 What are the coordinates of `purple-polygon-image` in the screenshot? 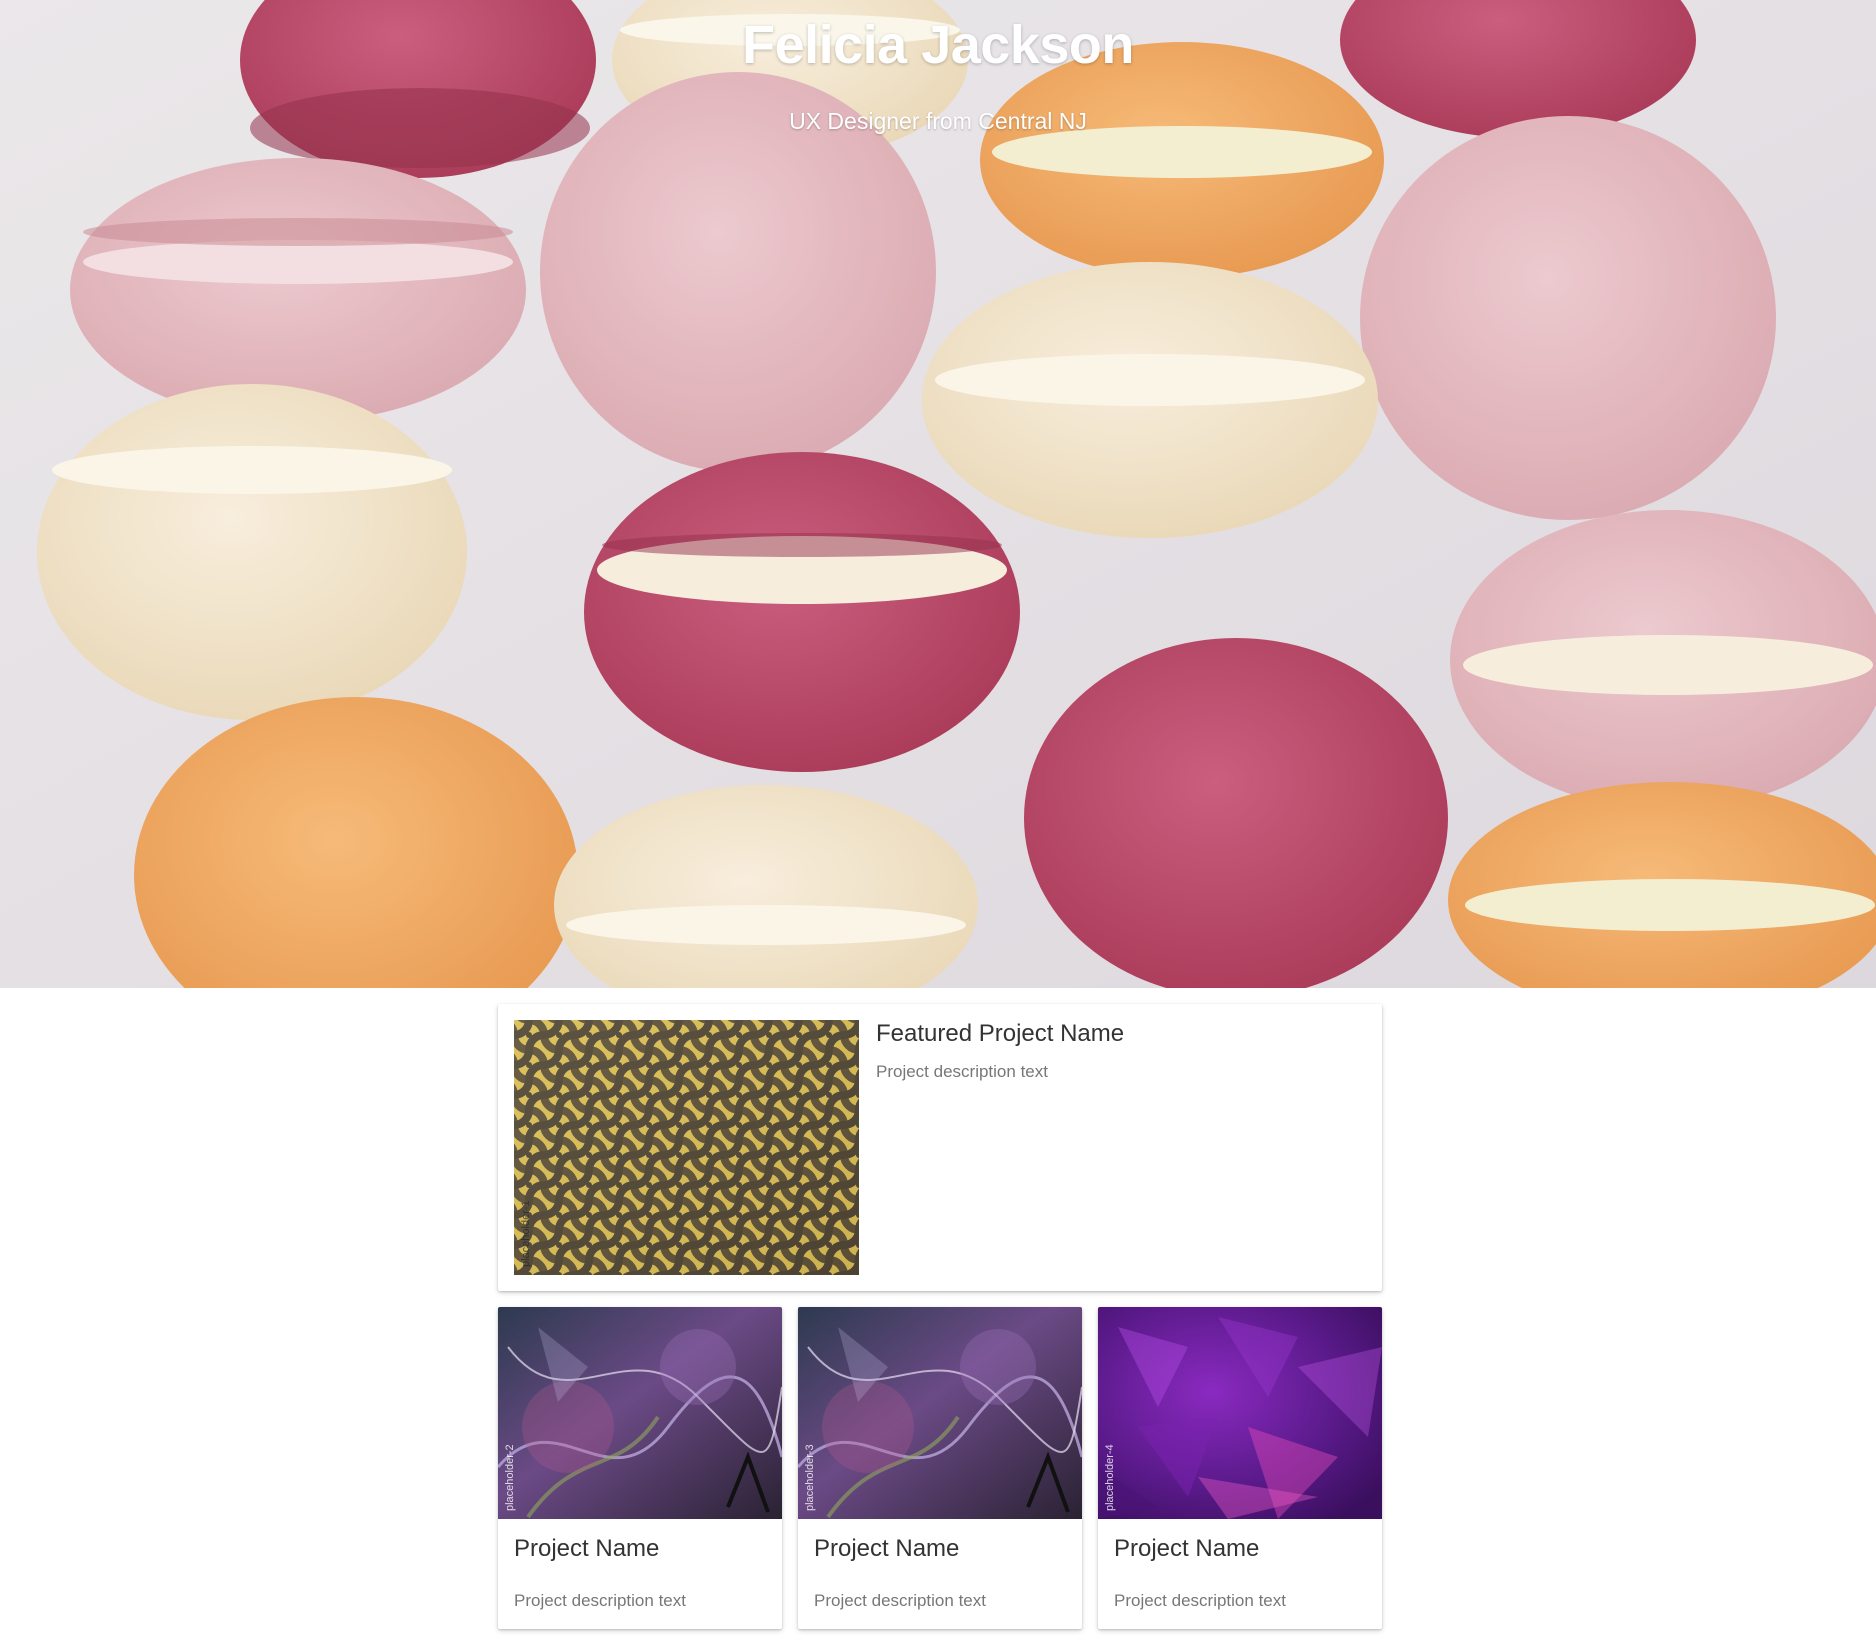 It's located at (1240, 1413).